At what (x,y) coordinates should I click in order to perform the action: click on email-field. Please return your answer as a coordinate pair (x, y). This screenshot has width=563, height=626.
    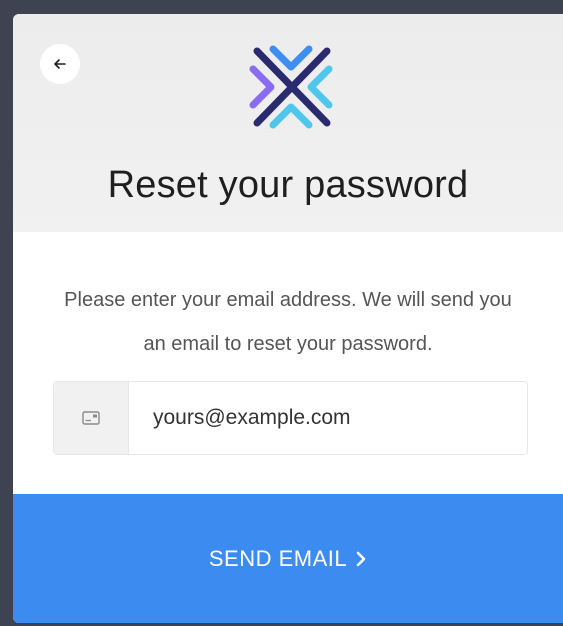
    Looking at the image, I should click on (290, 418).